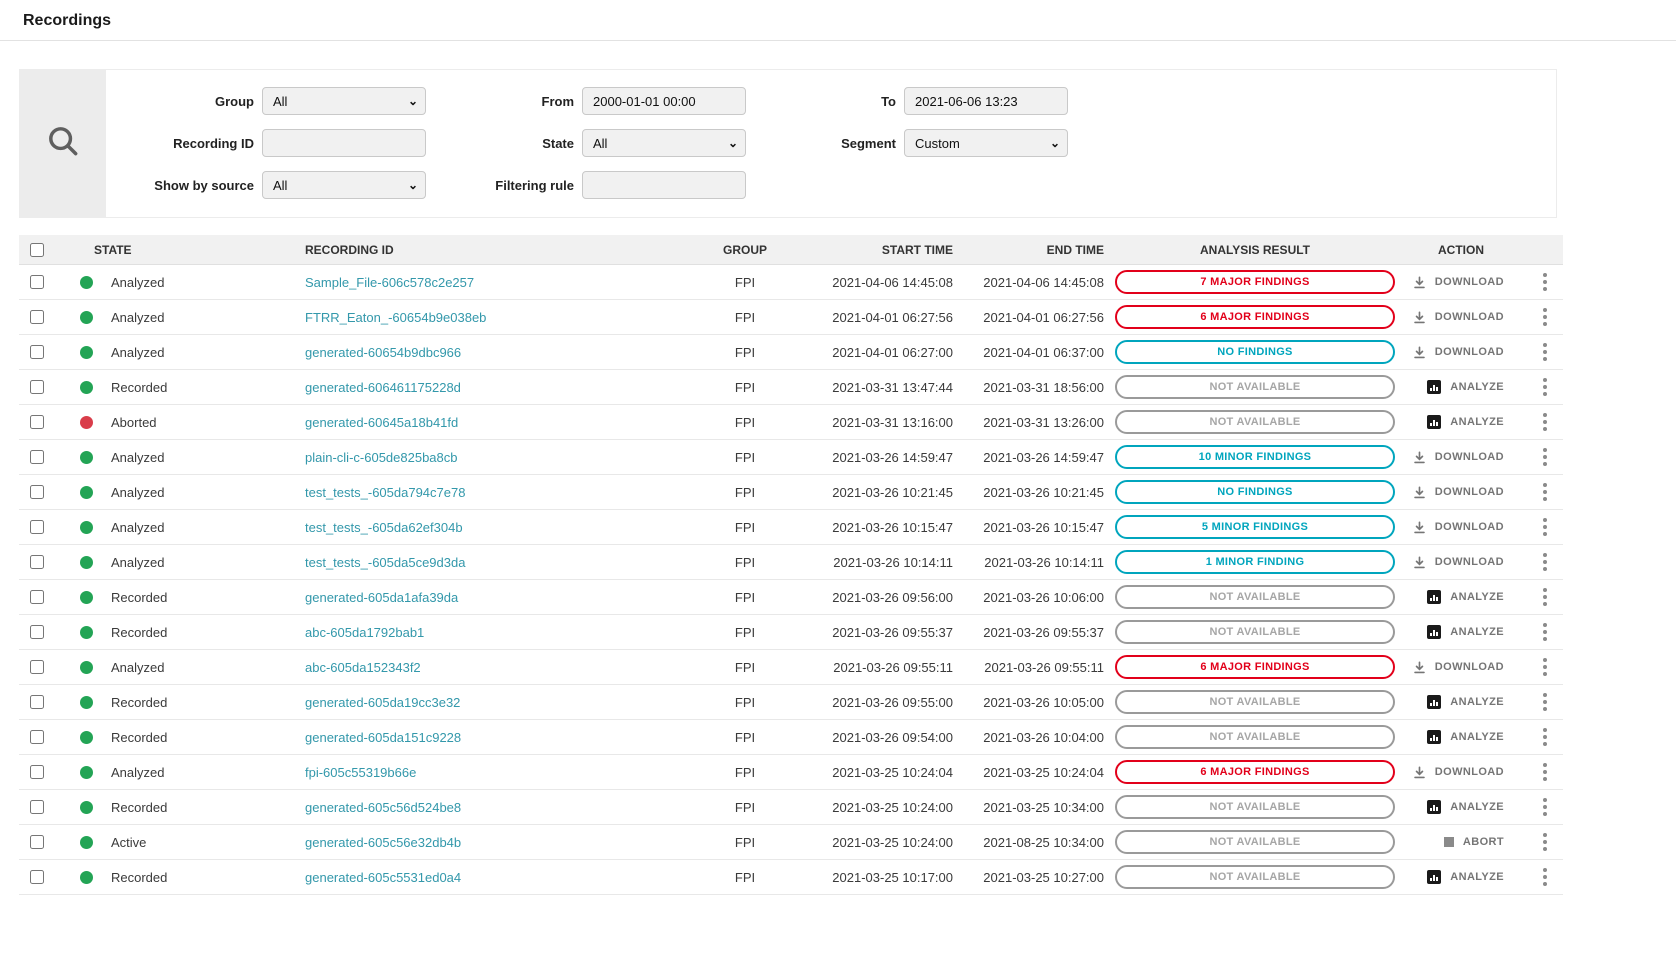 Image resolution: width=1676 pixels, height=973 pixels. Describe the element at coordinates (383, 387) in the screenshot. I see `recording-id-link: generated-606461175228d` at that location.